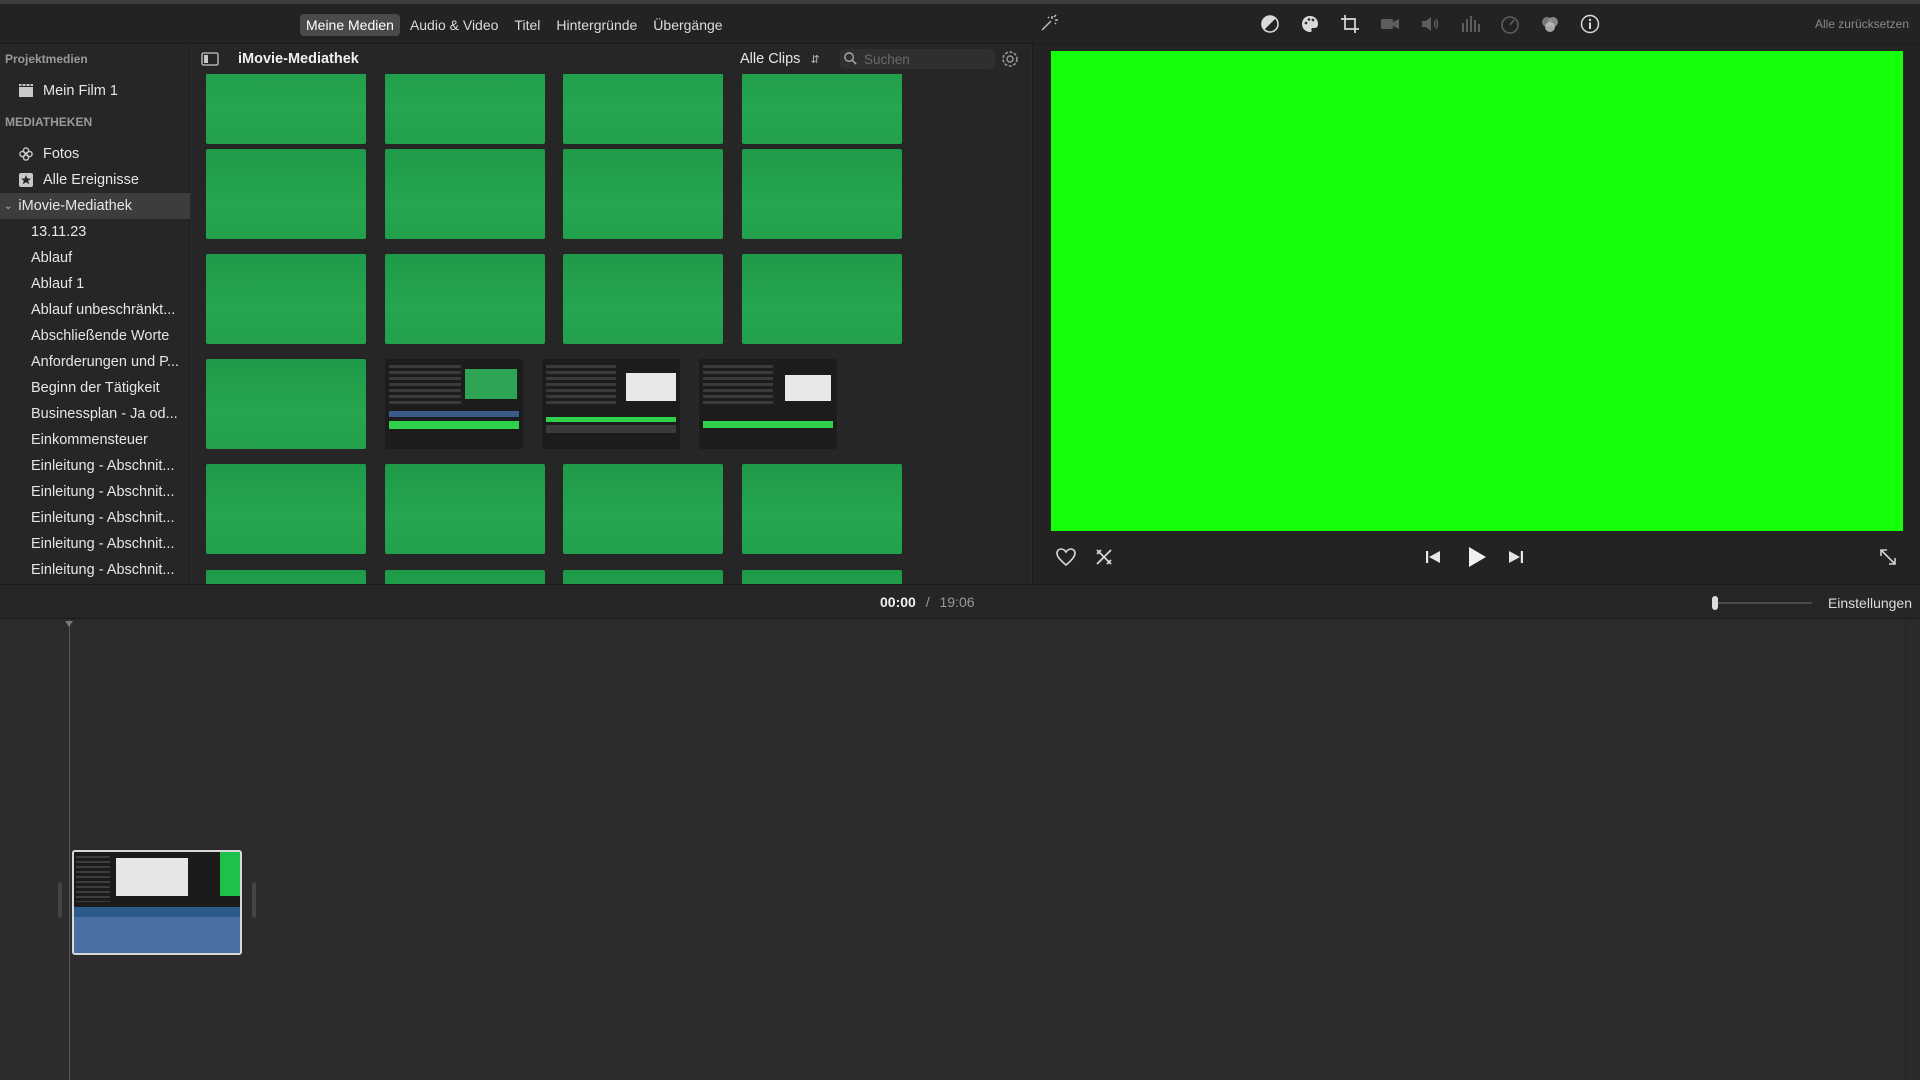 Image resolution: width=1920 pixels, height=1080 pixels. What do you see at coordinates (75, 206) in the screenshot?
I see `sidebar-item-label: iMovie-Mediathek` at bounding box center [75, 206].